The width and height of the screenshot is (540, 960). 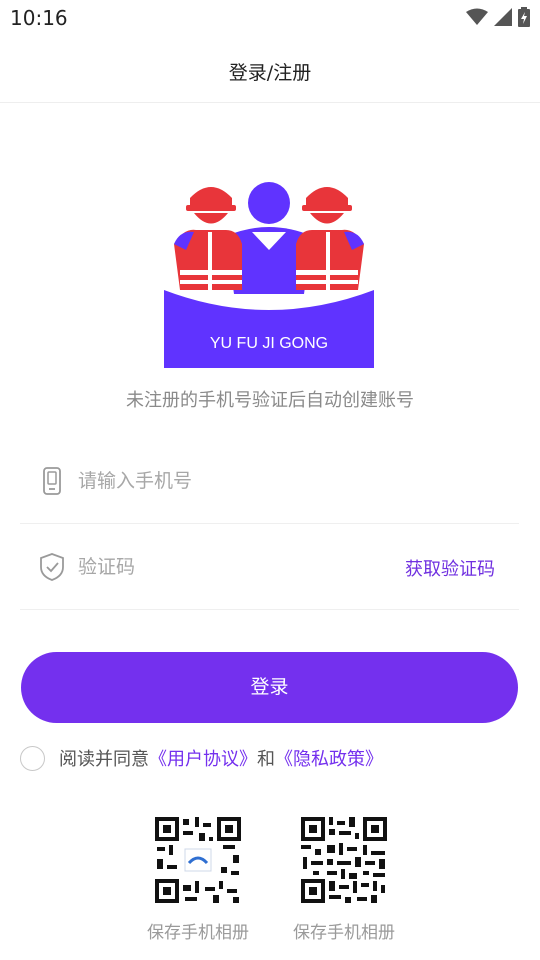 I want to click on login-button: 登录, so click(x=269, y=687).